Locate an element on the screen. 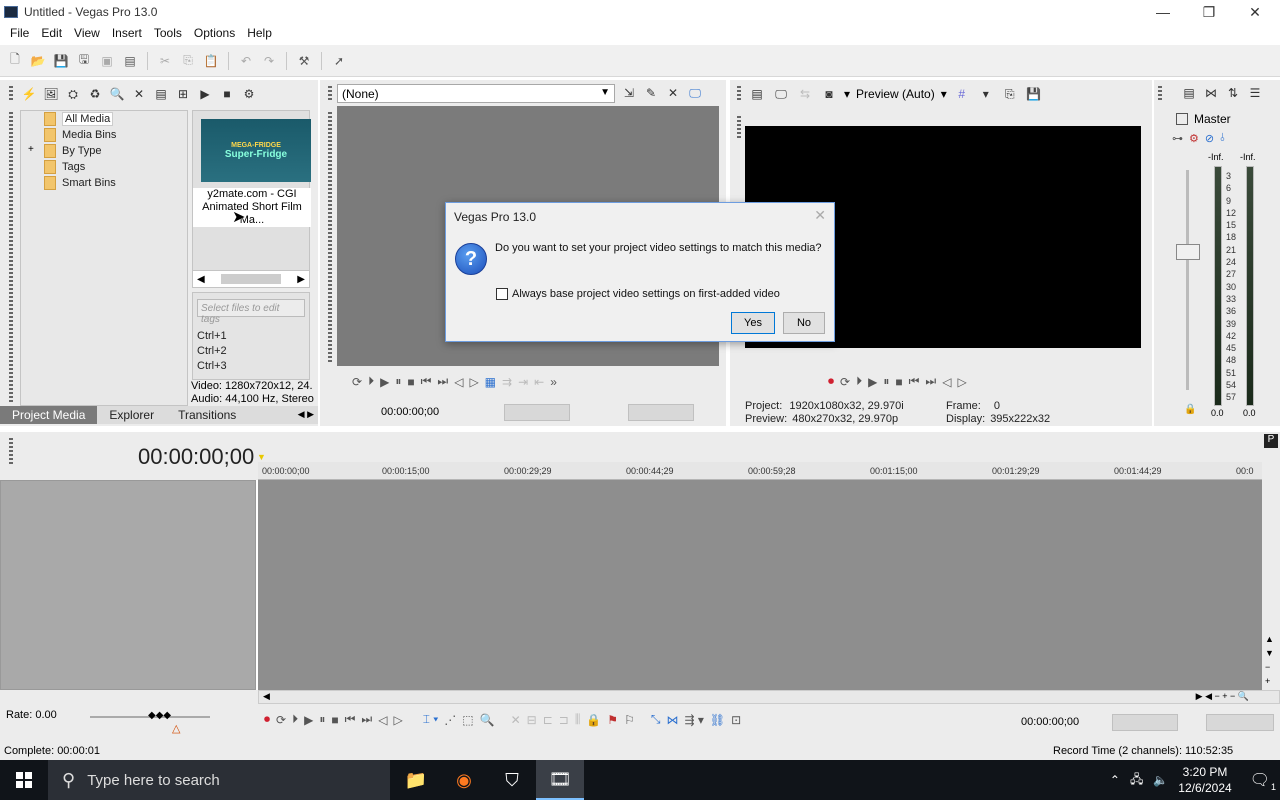 This screenshot has height=800, width=1280. preview-quality-dropdown: ▾ Preview (Auto) ▾ is located at coordinates (895, 94).